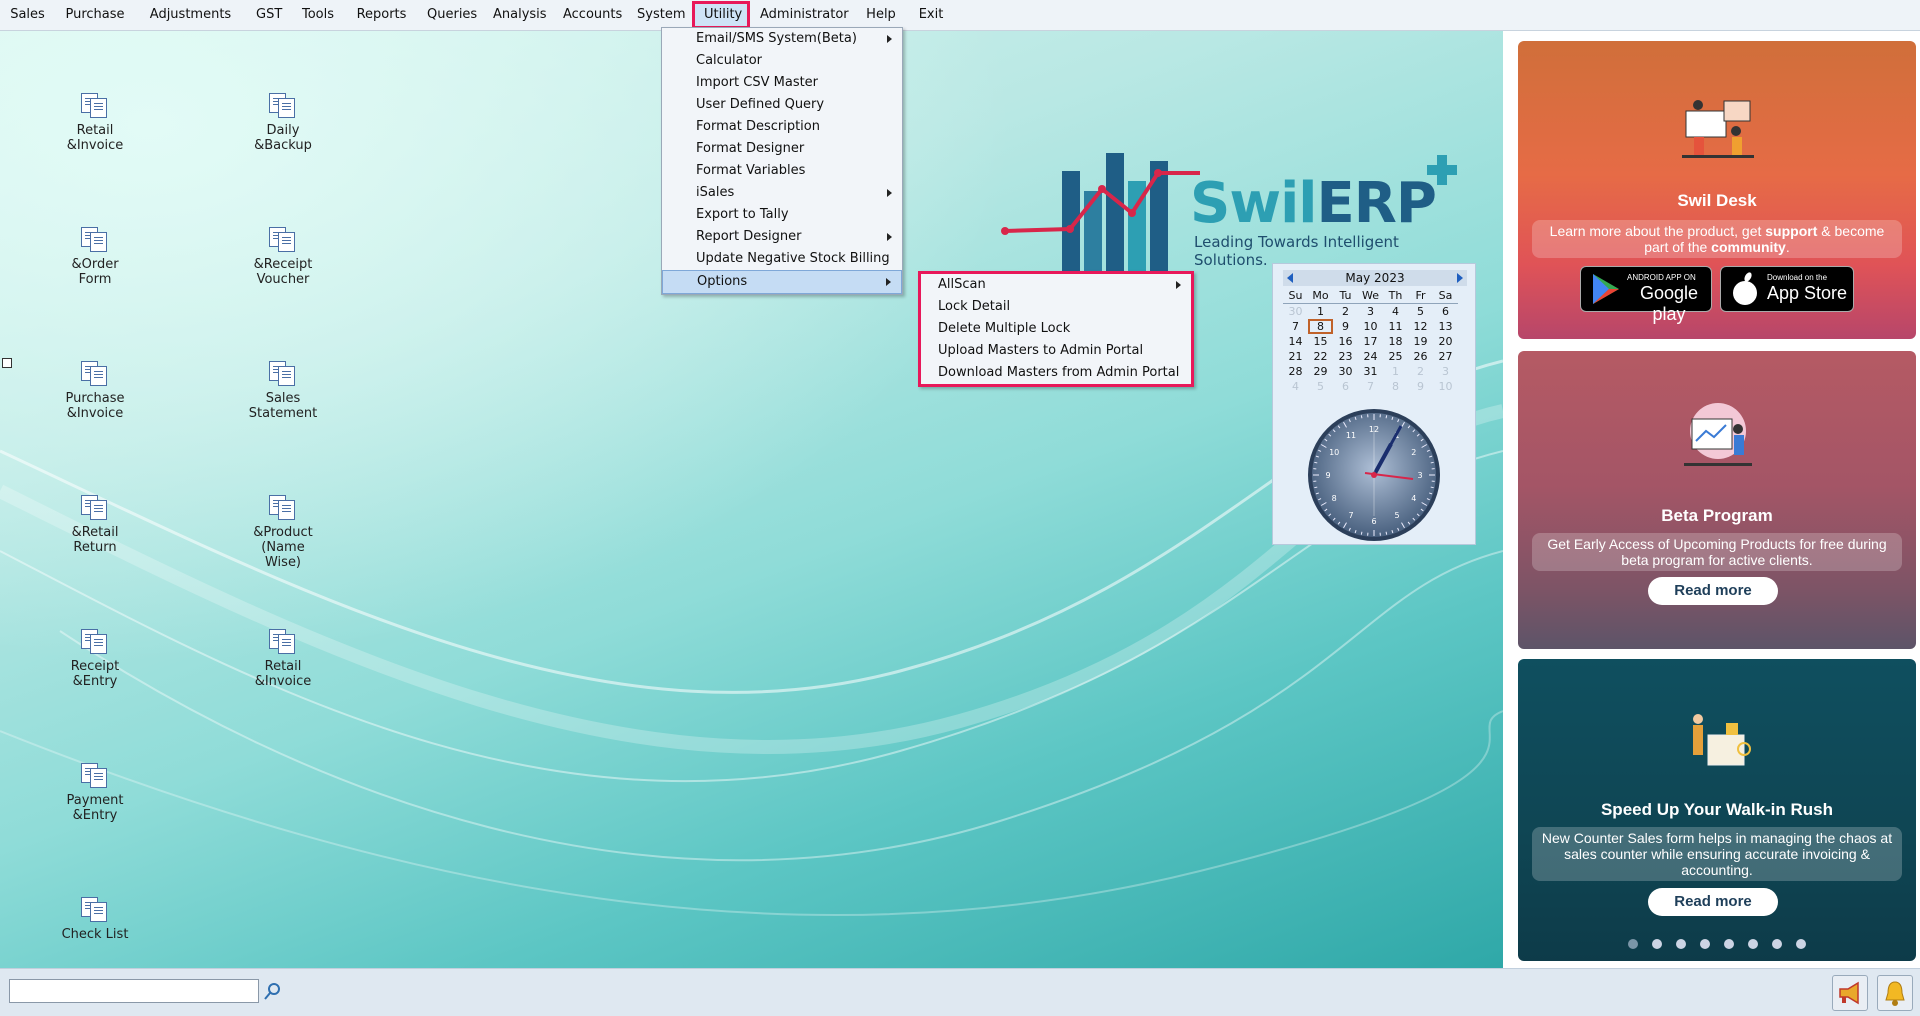  What do you see at coordinates (721, 15) in the screenshot?
I see `menu-utility: Utility` at bounding box center [721, 15].